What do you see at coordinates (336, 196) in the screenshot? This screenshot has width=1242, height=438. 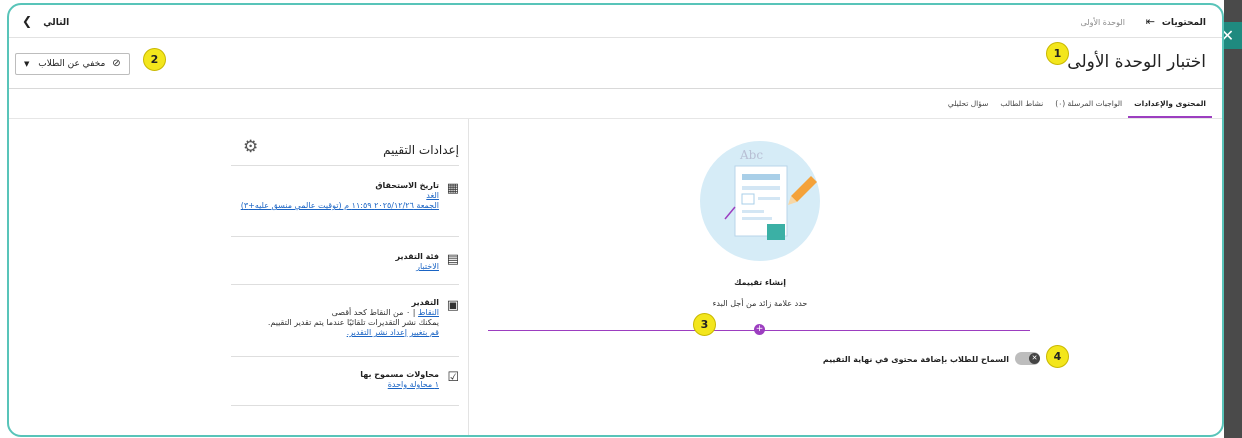 I see `due-date-link: الغد` at bounding box center [336, 196].